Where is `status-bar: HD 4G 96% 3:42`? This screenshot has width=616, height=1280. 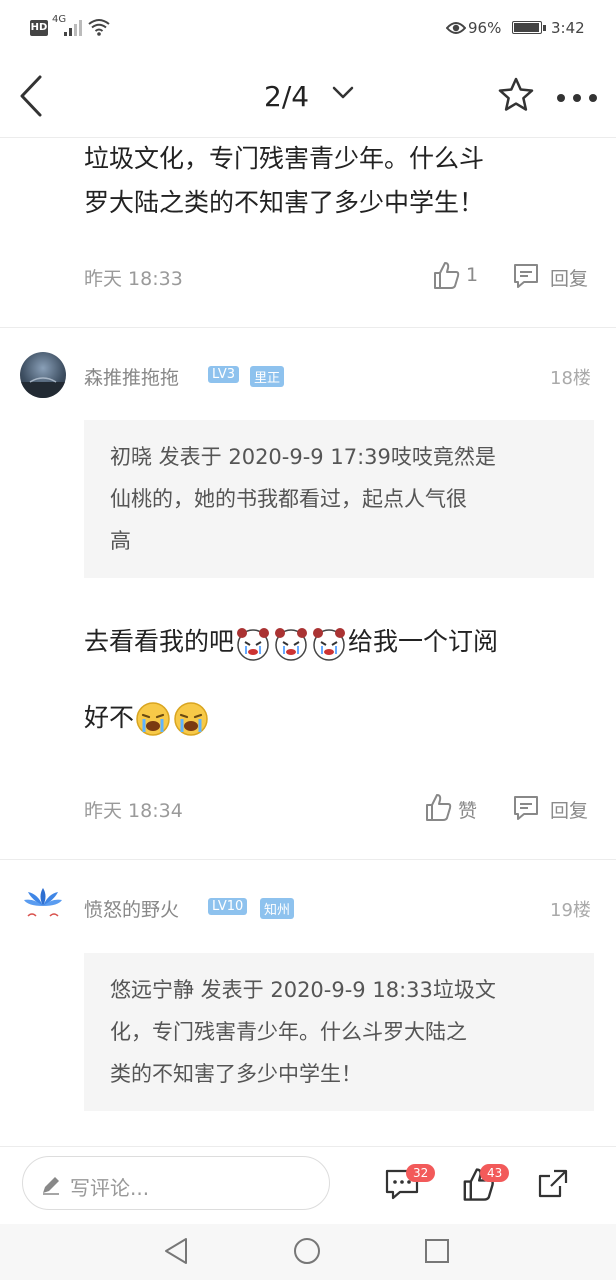 status-bar: HD 4G 96% 3:42 is located at coordinates (308, 28).